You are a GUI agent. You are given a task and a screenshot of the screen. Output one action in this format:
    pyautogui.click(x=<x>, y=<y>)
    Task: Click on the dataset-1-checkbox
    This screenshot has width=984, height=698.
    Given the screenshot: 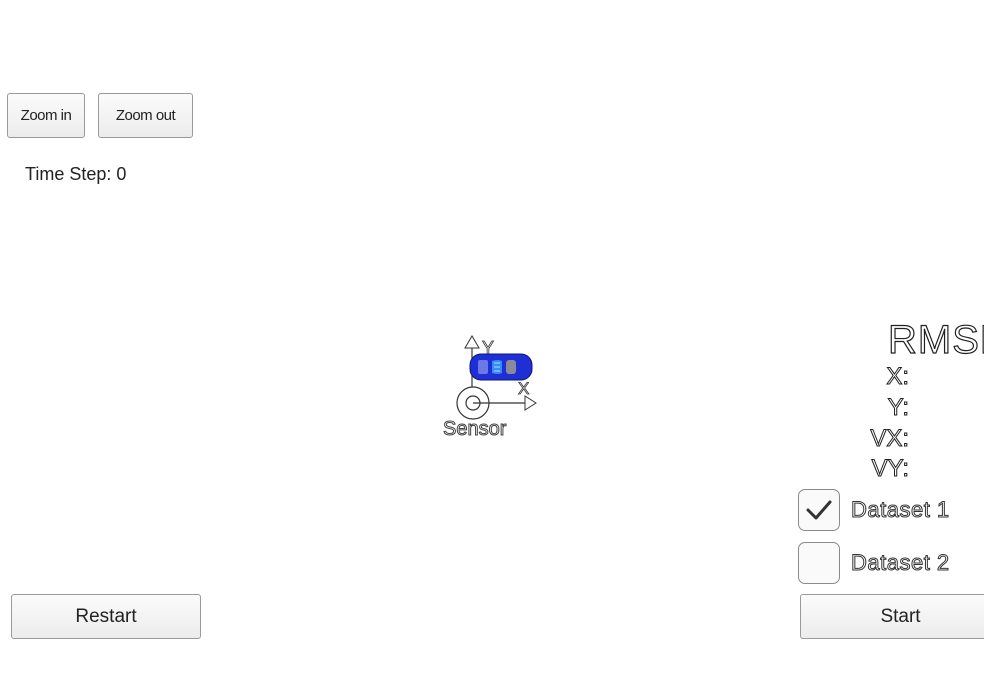 What is the action you would take?
    pyautogui.click(x=819, y=510)
    